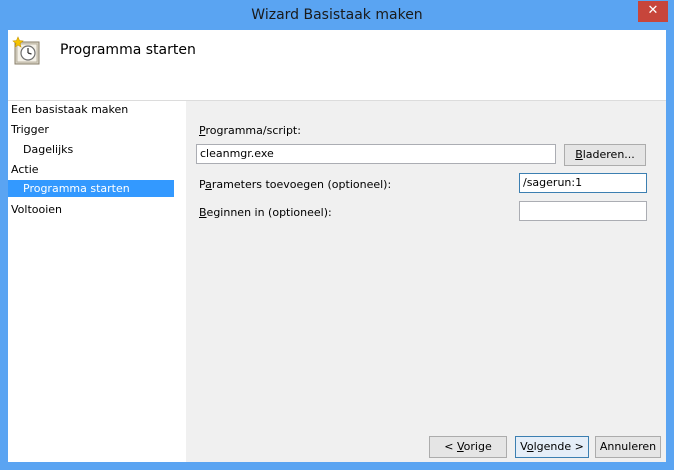 This screenshot has height=470, width=674. I want to click on next-button: Volgende >, so click(552, 447).